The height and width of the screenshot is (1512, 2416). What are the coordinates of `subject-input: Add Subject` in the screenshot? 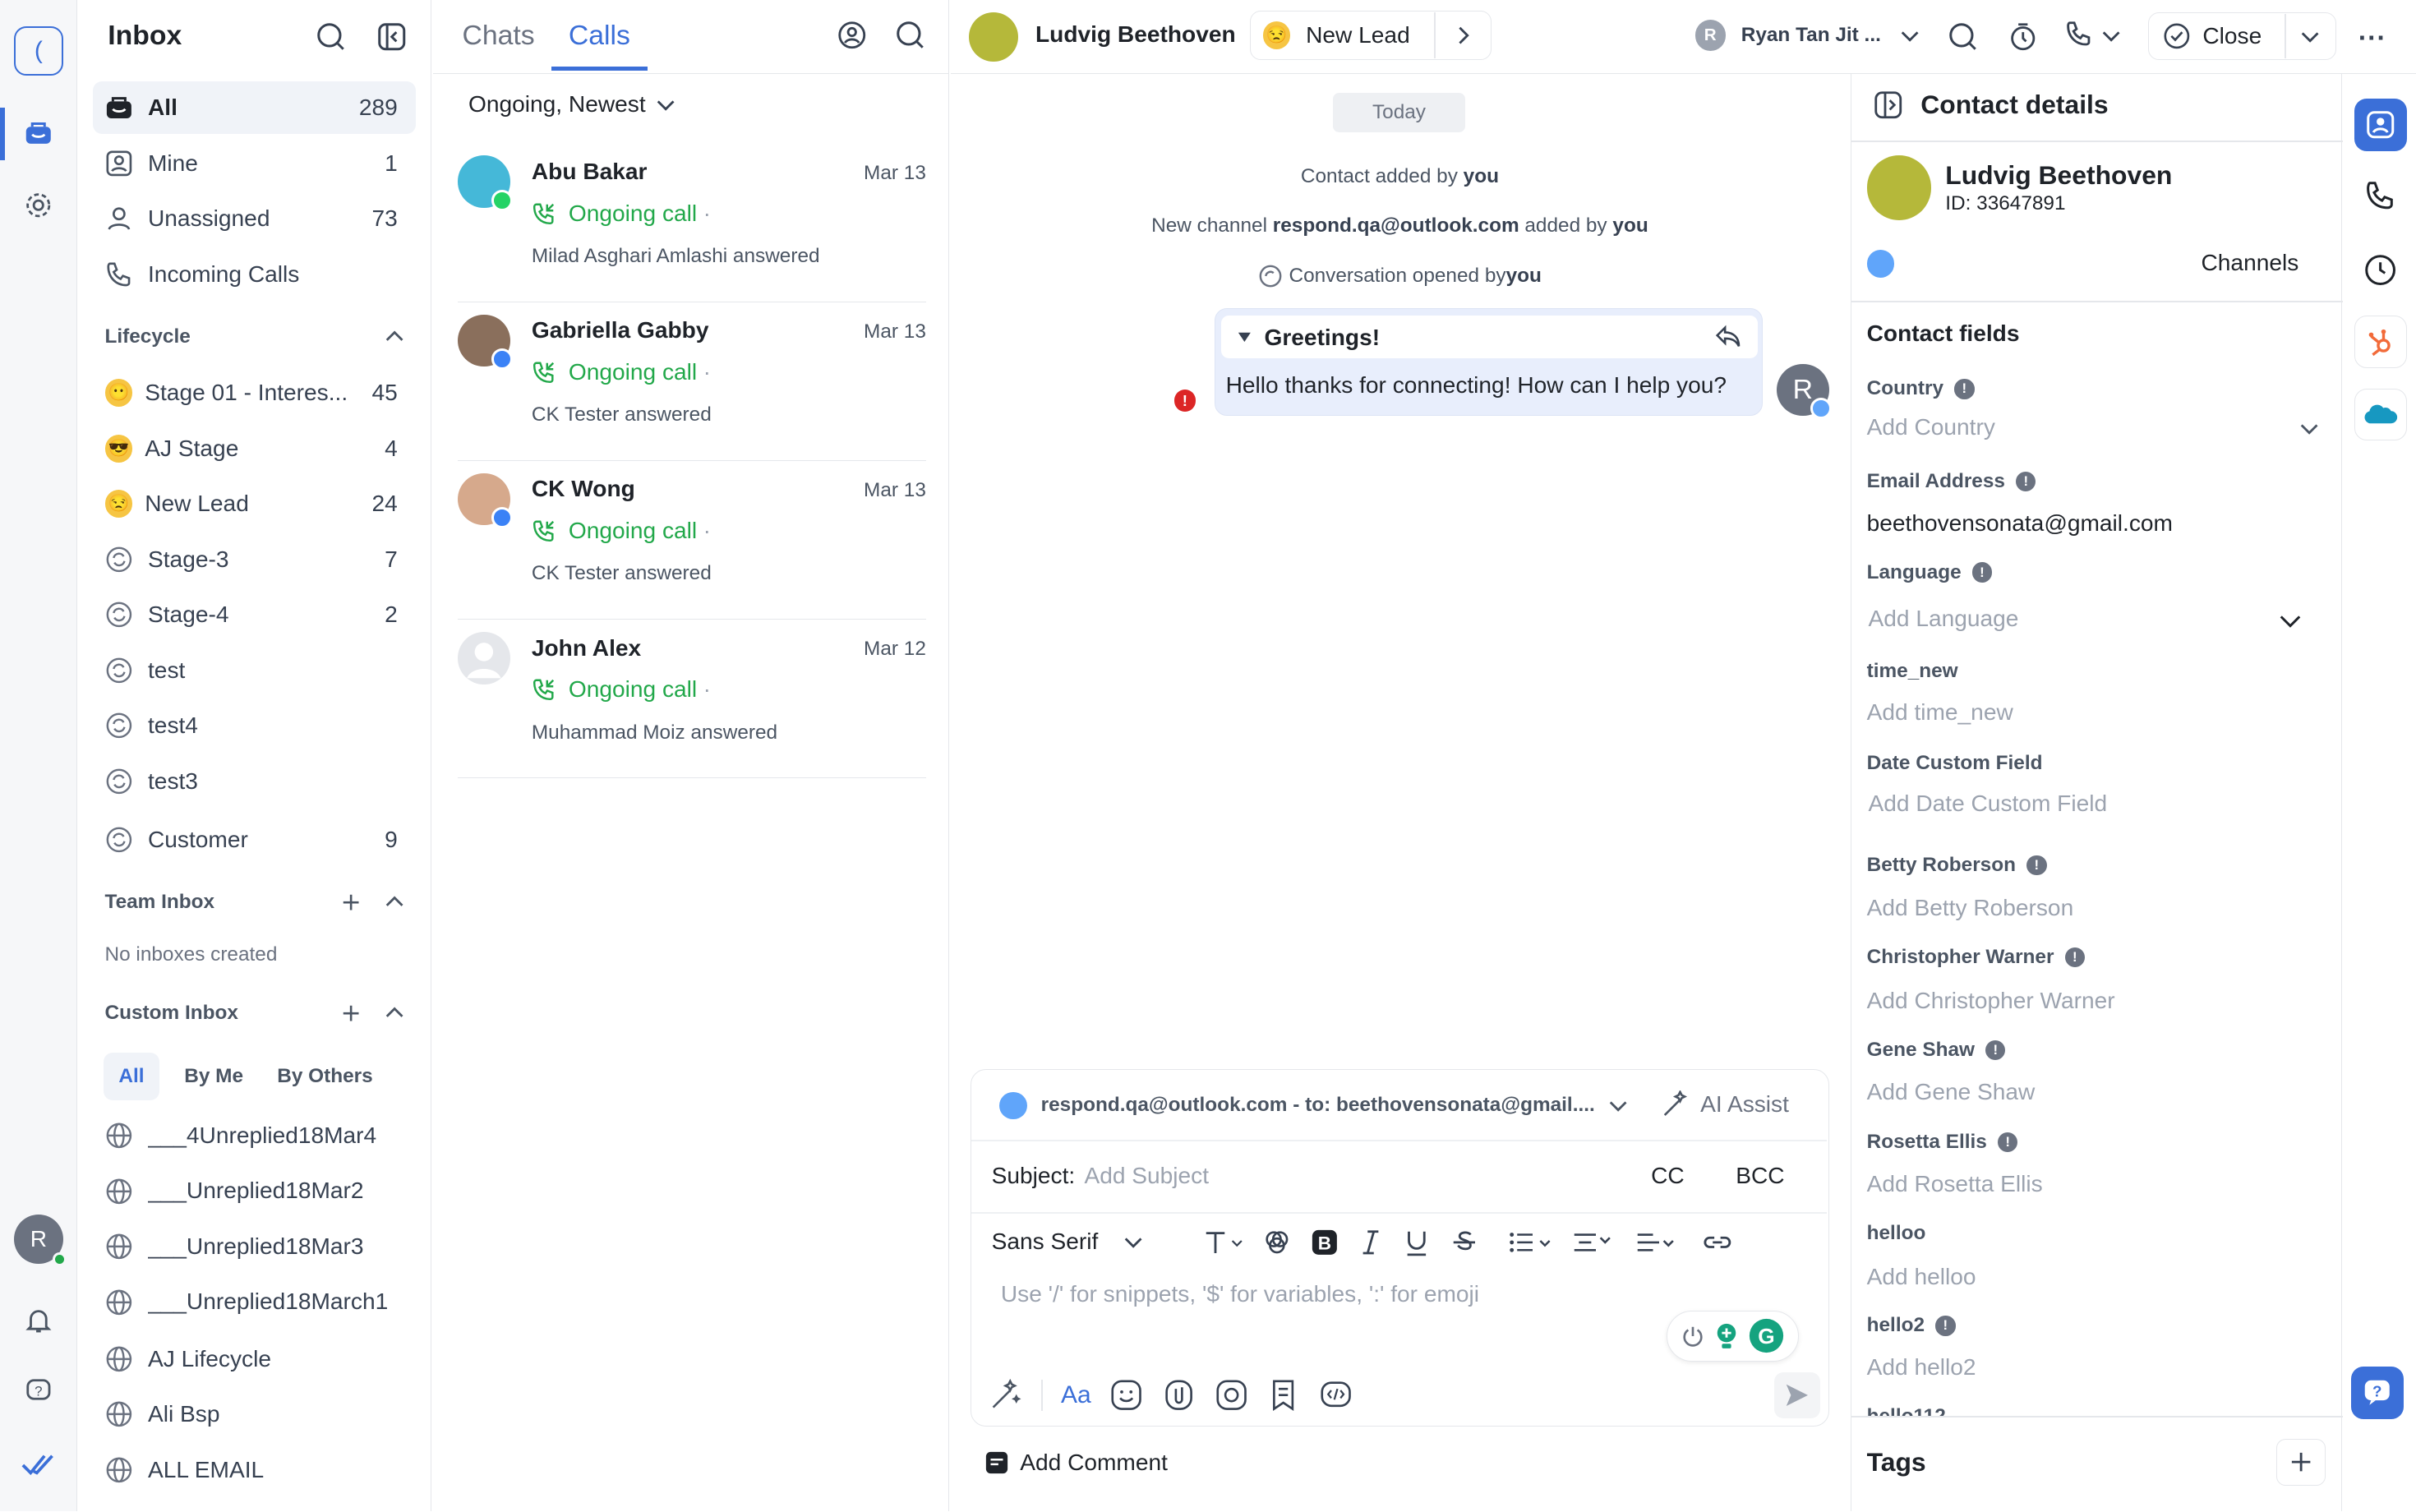 It's located at (1146, 1176).